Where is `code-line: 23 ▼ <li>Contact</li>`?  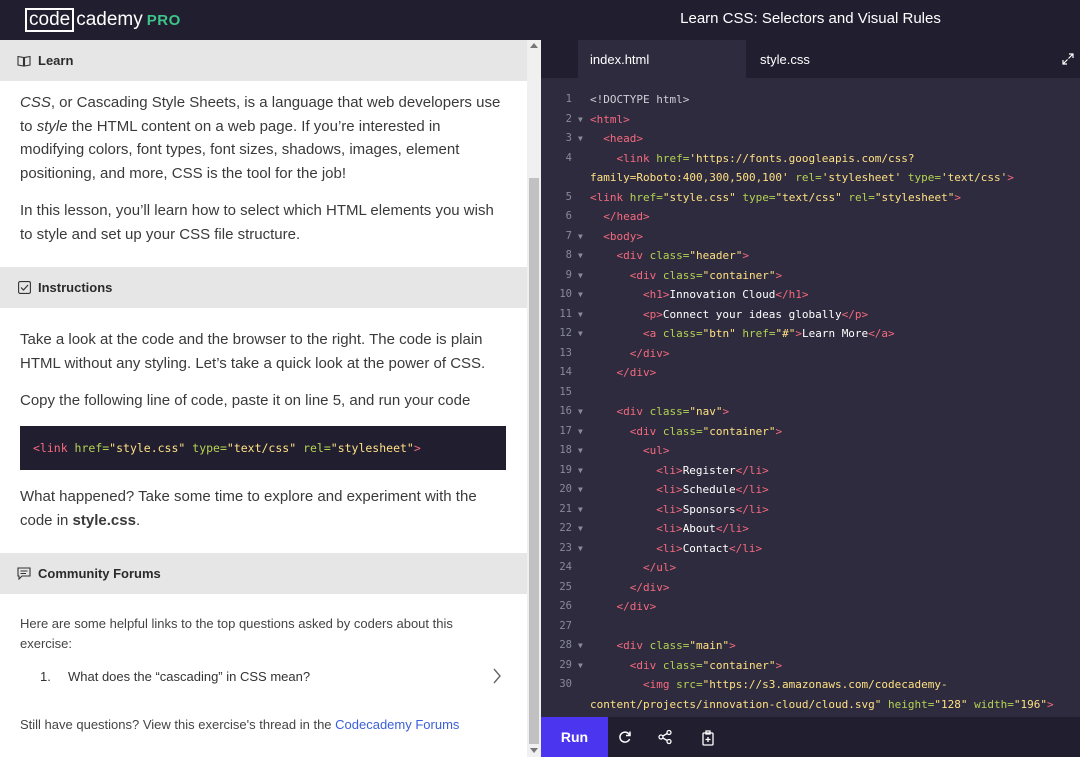 code-line: 23 ▼ <li>Contact</li> is located at coordinates (810, 549).